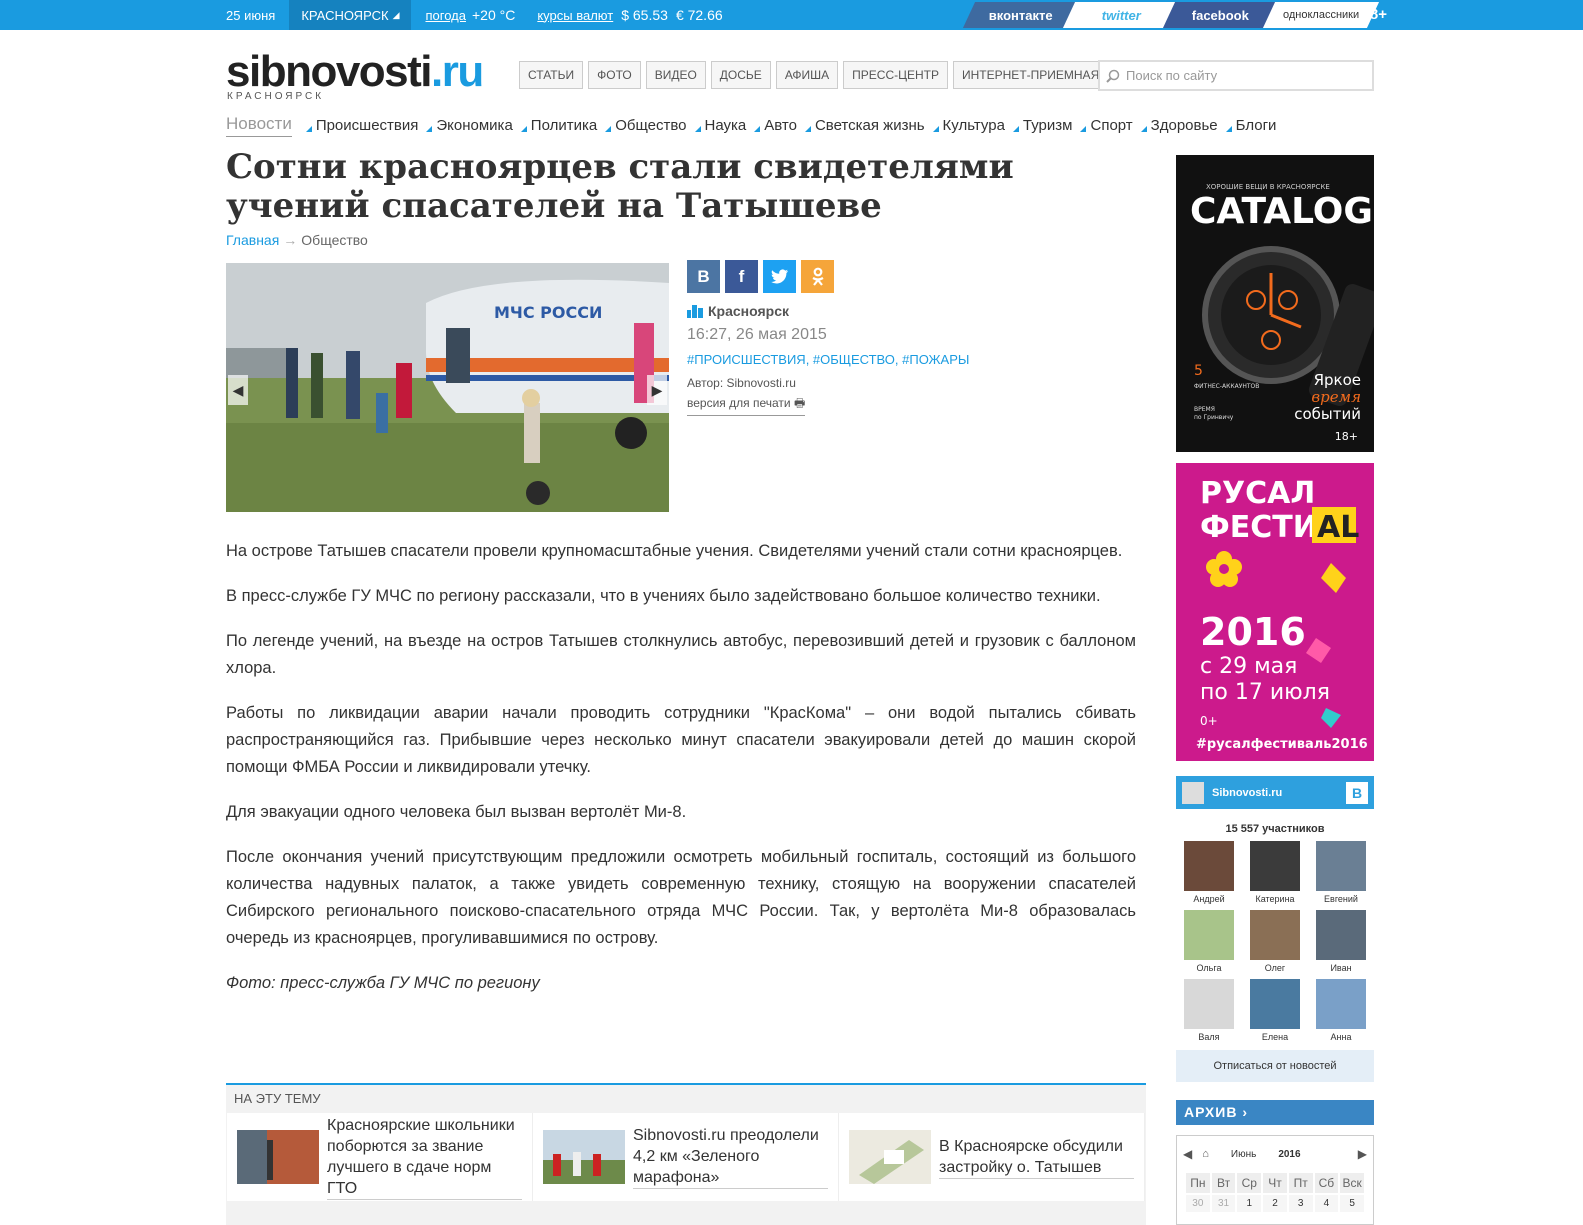 This screenshot has height=1225, width=1583. I want to click on twitter-icon, so click(779, 275).